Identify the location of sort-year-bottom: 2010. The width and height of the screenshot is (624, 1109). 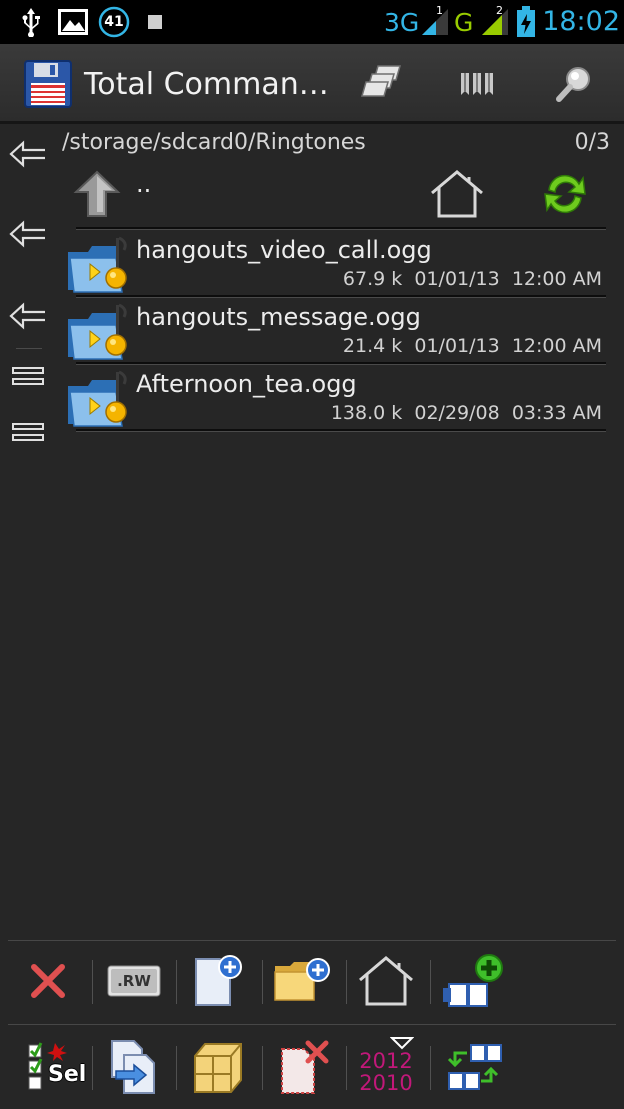
(386, 1083).